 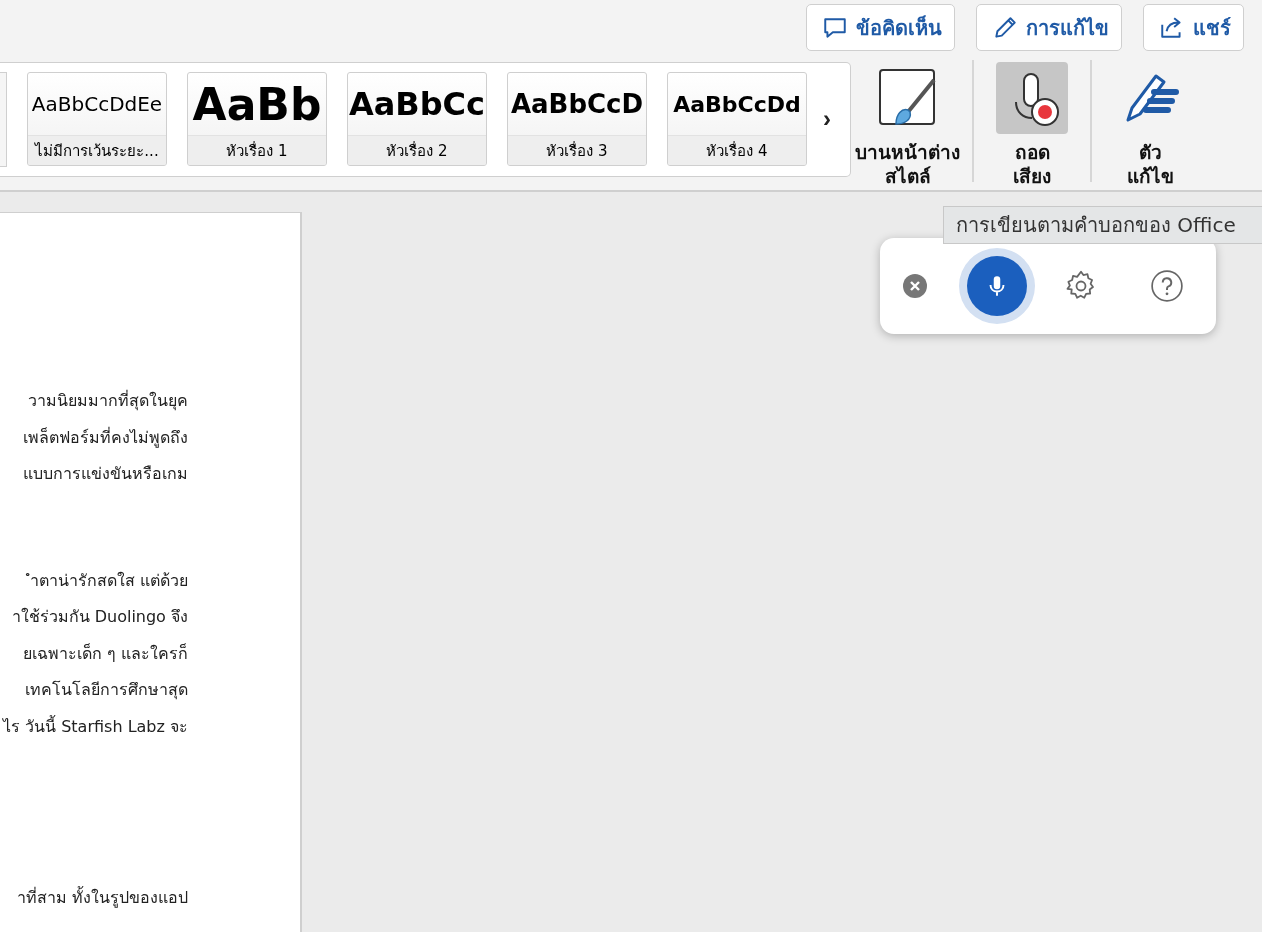 I want to click on style-tile: AaBbCcD หัวเรื่อง 3, so click(x=577, y=119).